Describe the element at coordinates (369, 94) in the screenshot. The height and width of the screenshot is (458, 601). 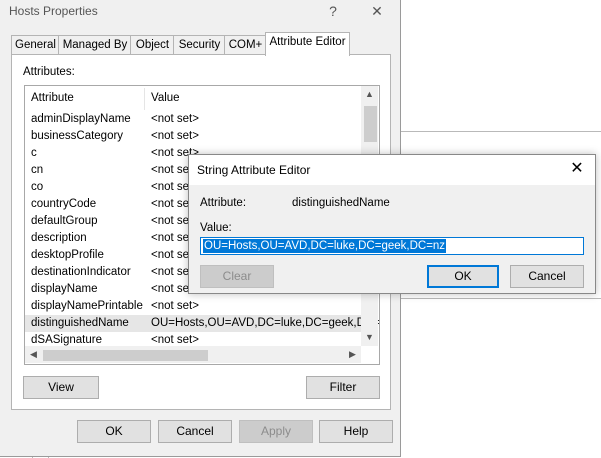
I see `scroll-up-icon: ▲` at that location.